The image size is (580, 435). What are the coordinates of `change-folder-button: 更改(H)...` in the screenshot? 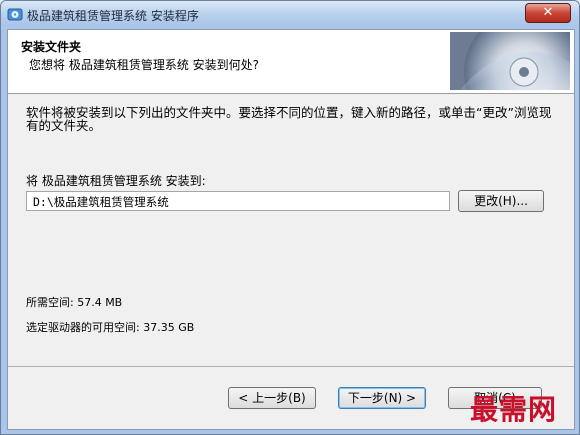 It's located at (501, 201).